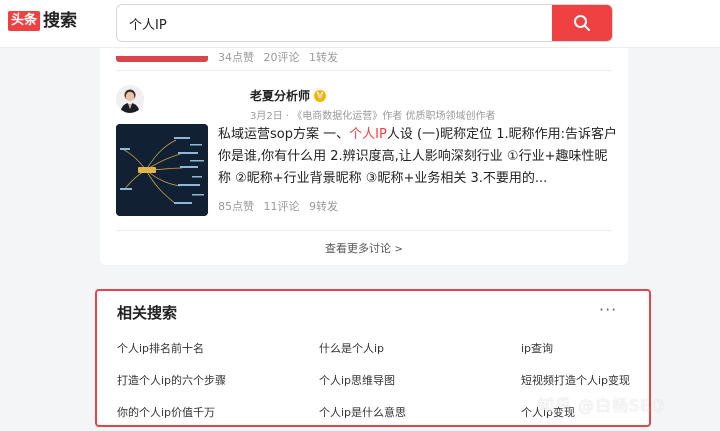 Image resolution: width=720 pixels, height=431 pixels. Describe the element at coordinates (284, 134) in the screenshot. I see `post-content-text: 私域运营sop方案 一、` at that location.